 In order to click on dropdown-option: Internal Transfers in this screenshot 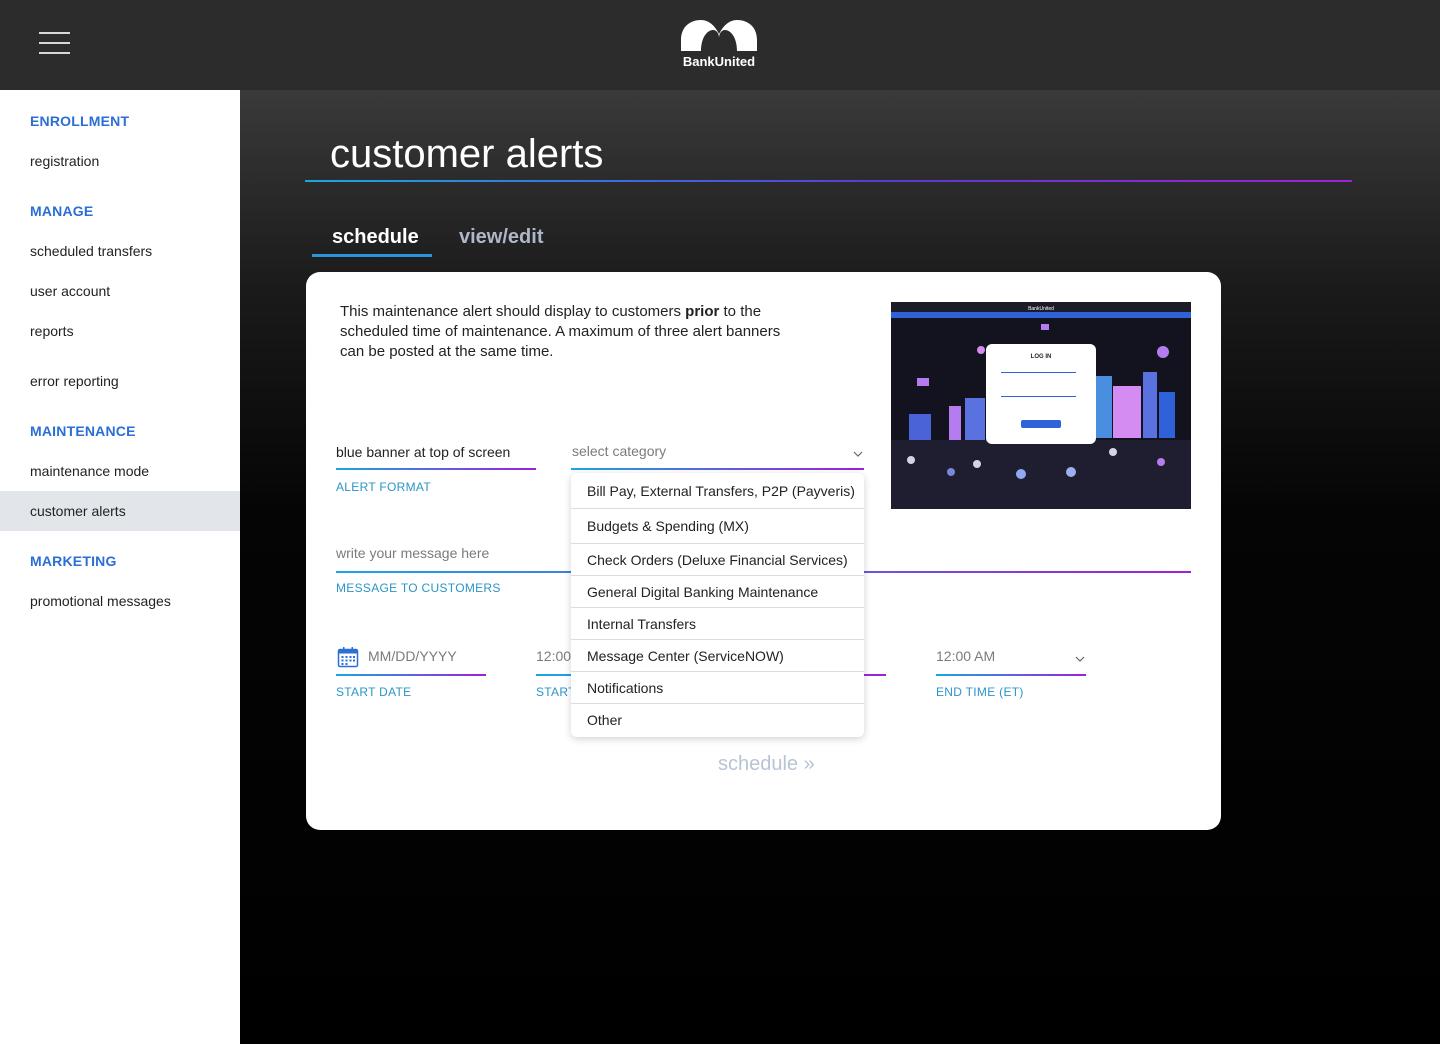, I will do `click(717, 624)`.